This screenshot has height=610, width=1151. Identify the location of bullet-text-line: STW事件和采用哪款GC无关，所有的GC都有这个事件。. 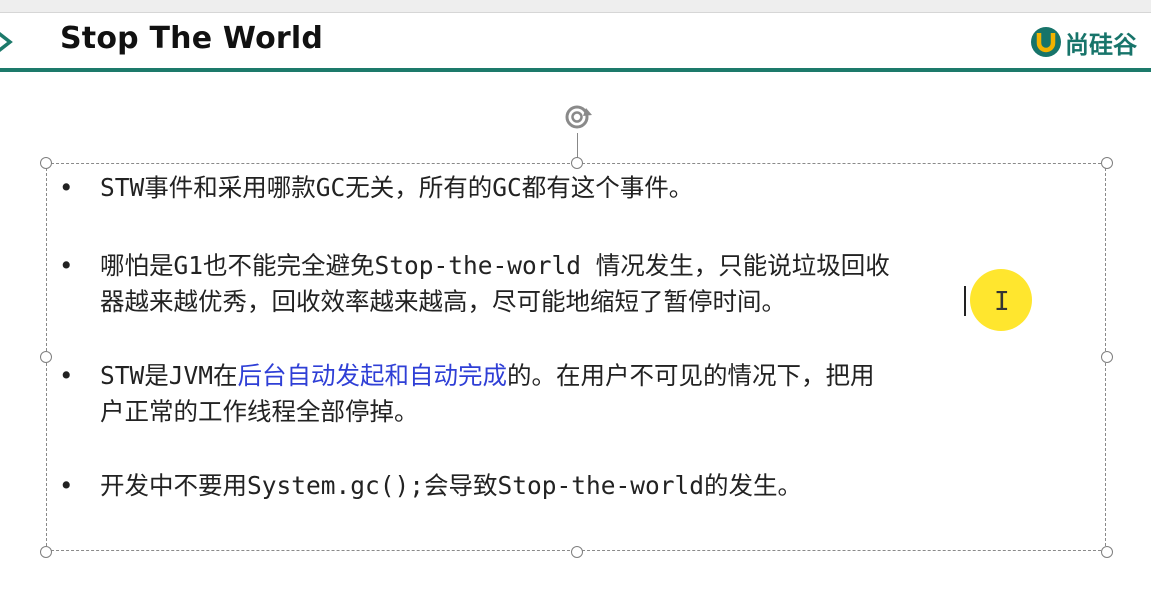
(600, 188).